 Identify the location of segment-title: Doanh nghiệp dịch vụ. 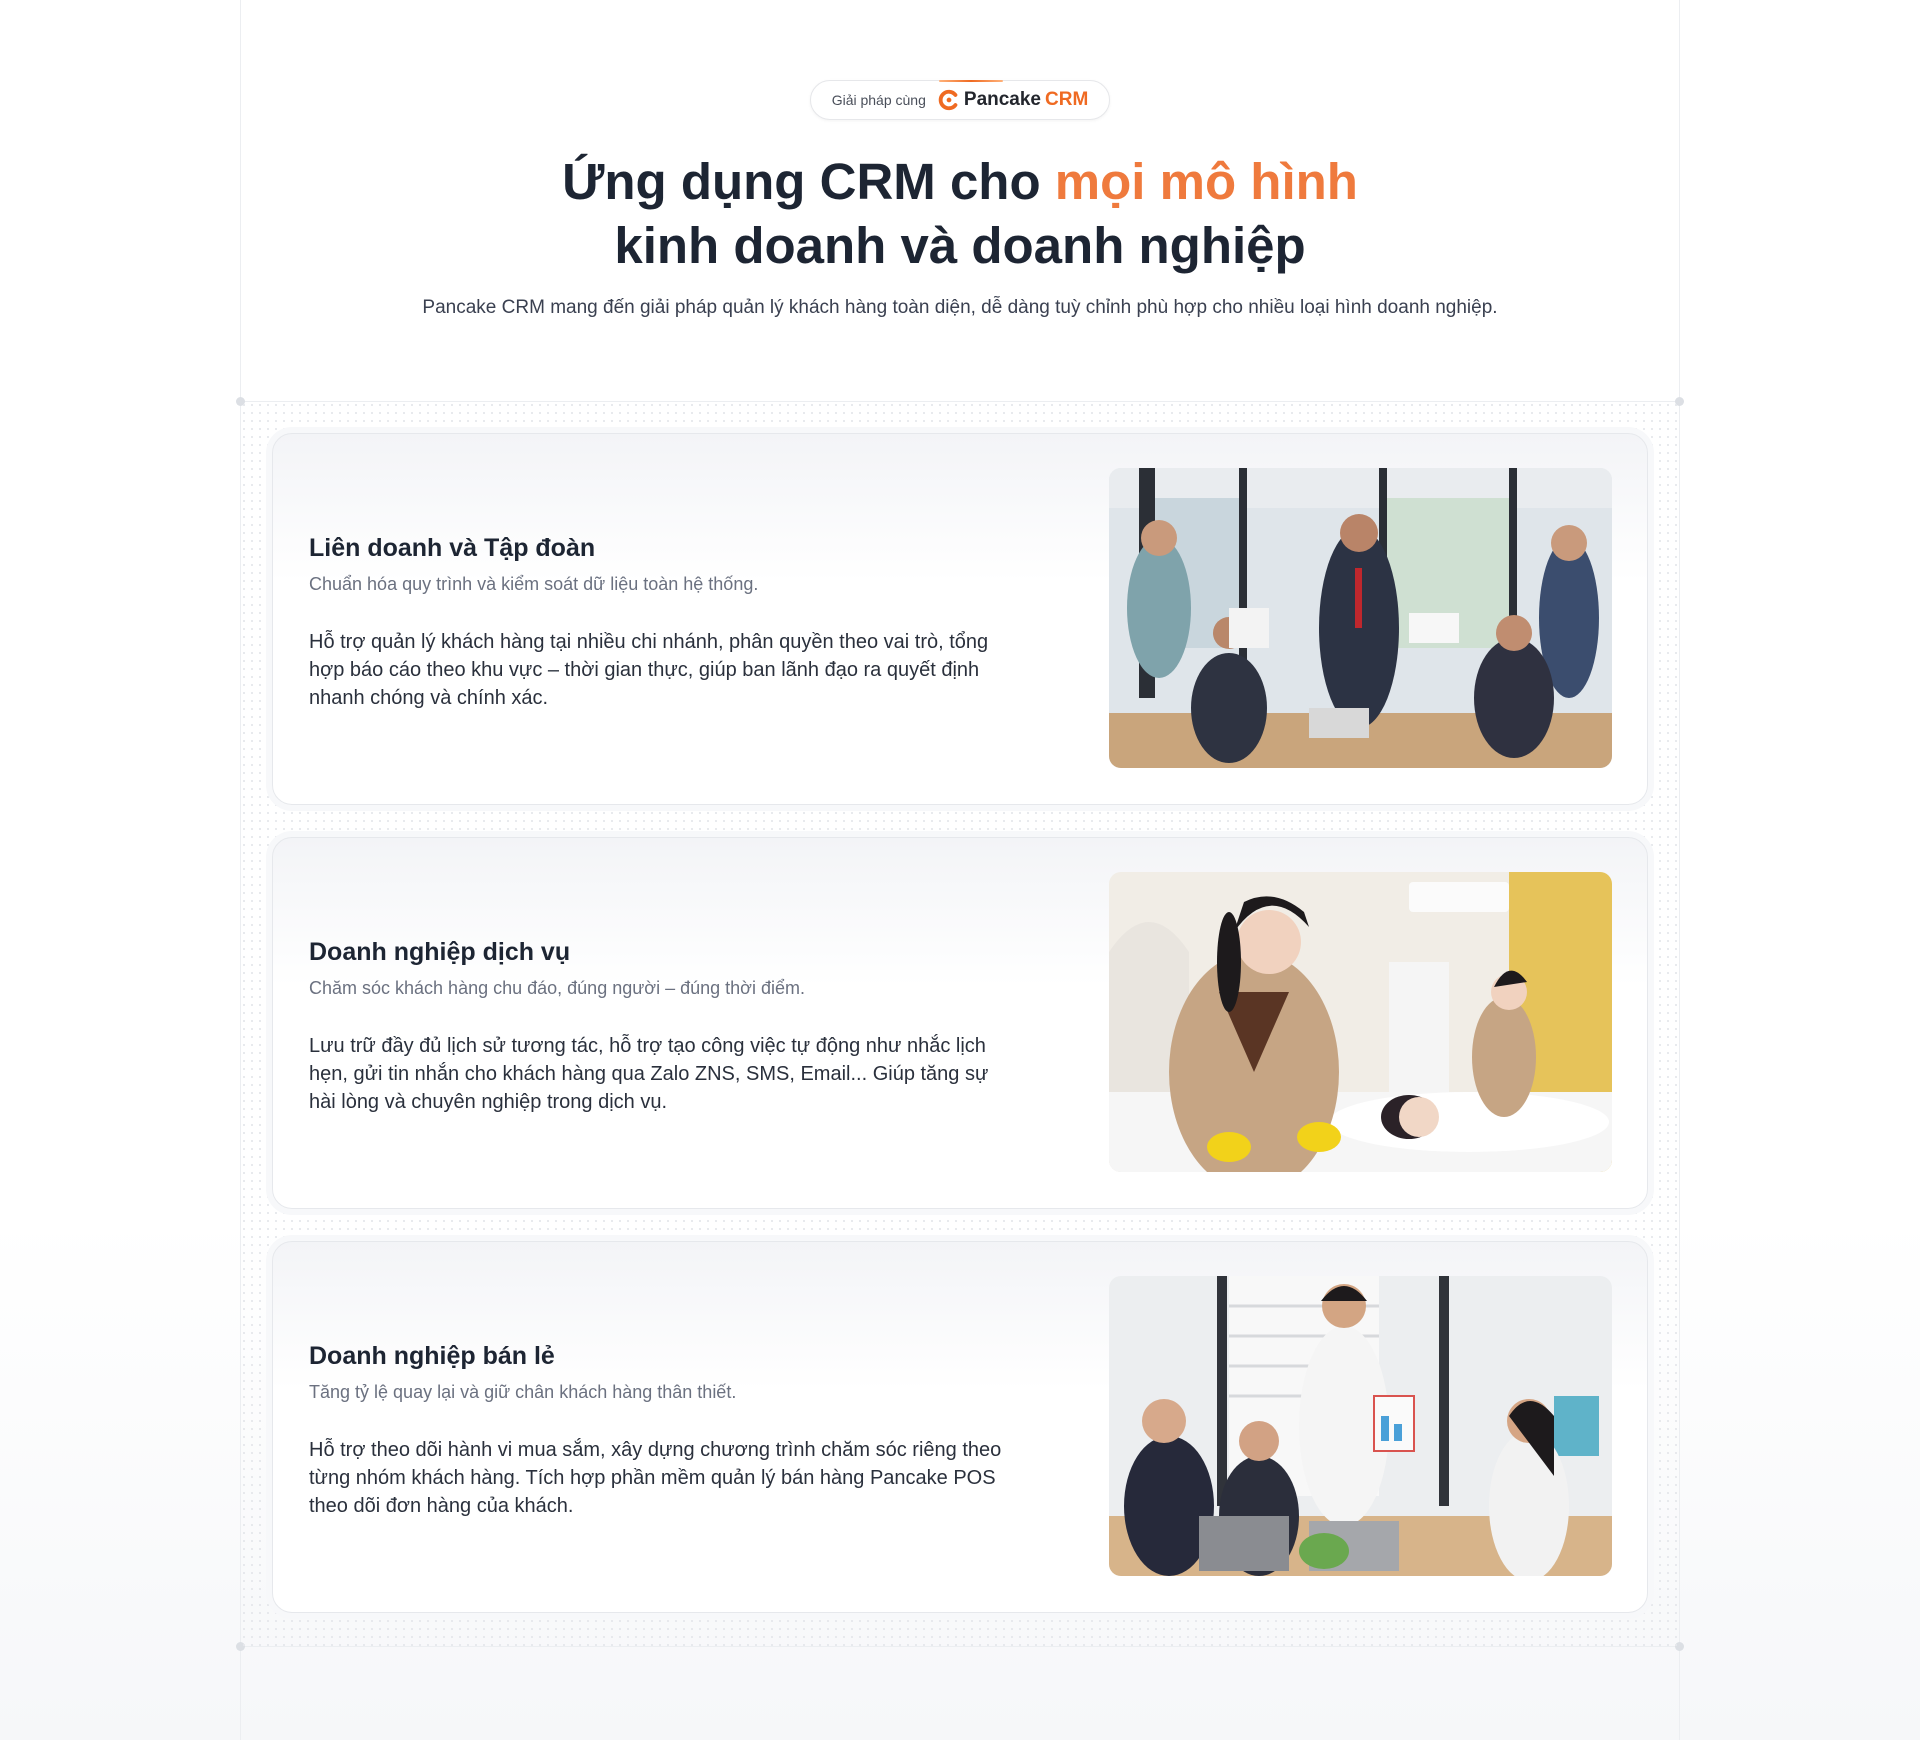
(440, 952).